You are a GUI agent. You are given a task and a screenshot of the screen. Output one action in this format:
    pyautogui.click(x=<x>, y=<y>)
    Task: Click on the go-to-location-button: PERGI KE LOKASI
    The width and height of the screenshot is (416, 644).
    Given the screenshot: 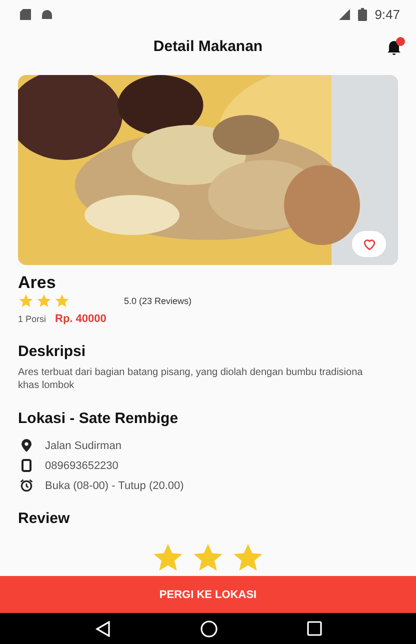 What is the action you would take?
    pyautogui.click(x=208, y=594)
    